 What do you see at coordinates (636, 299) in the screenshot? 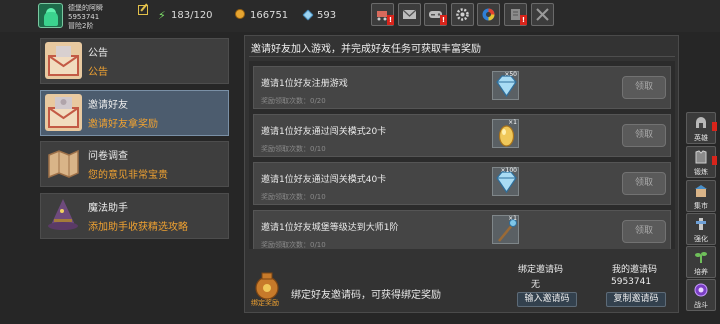
I see `copy-invite-code-button: 复制邀请码` at bounding box center [636, 299].